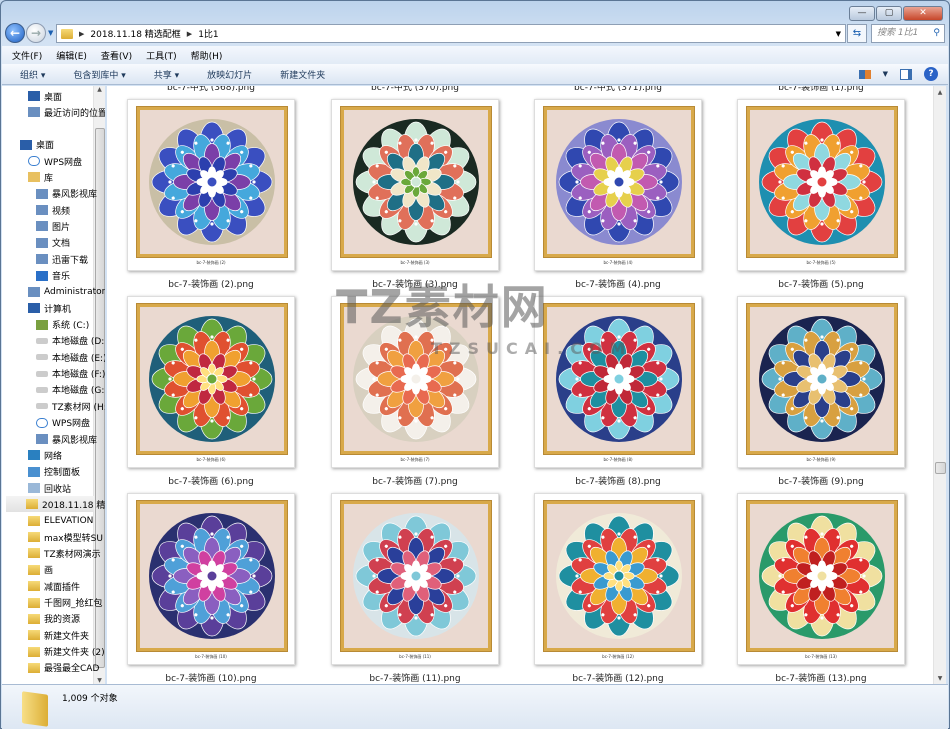 This screenshot has height=729, width=950. Describe the element at coordinates (66, 292) in the screenshot. I see `nav-item: Administrator` at that location.